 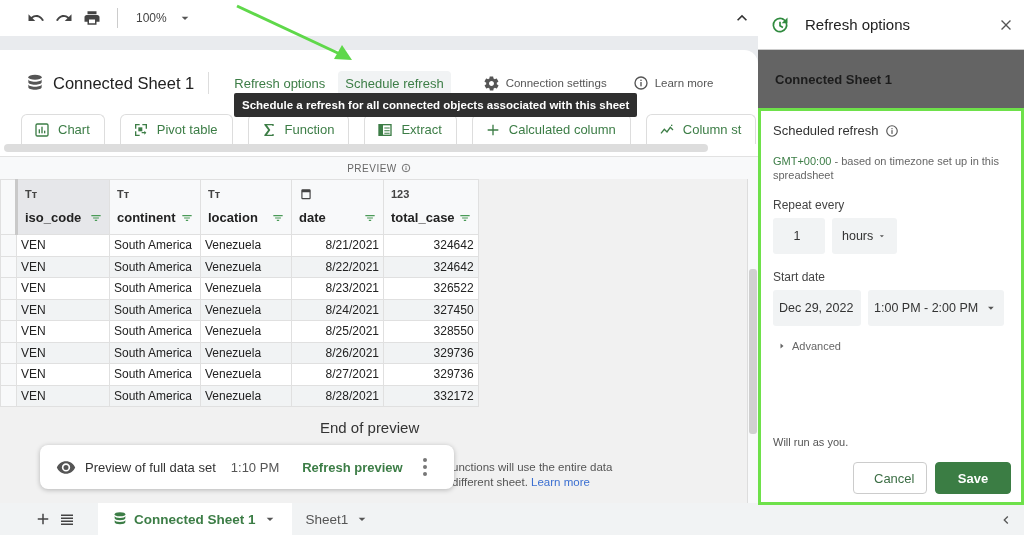 What do you see at coordinates (826, 130) in the screenshot?
I see `section-title: Scheduled refresh` at bounding box center [826, 130].